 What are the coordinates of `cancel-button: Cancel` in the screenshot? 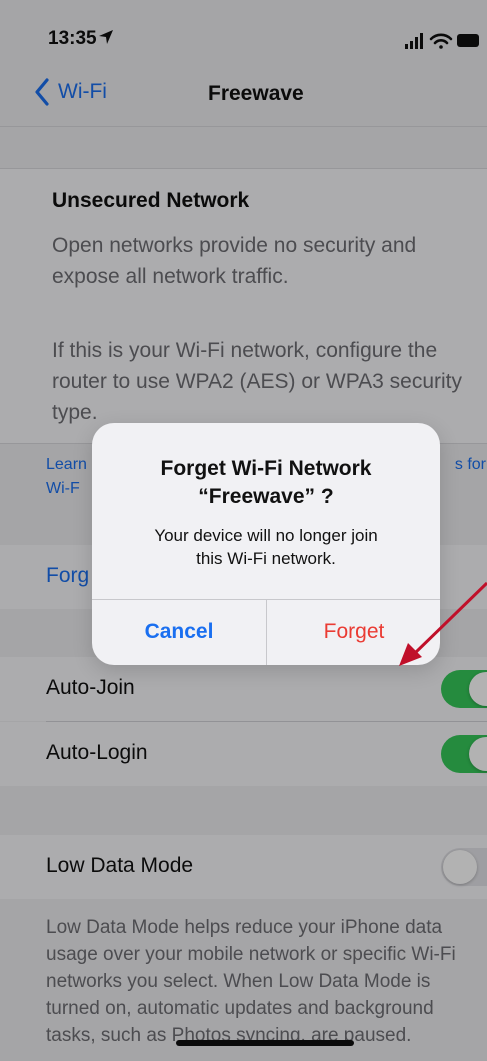 It's located at (179, 632).